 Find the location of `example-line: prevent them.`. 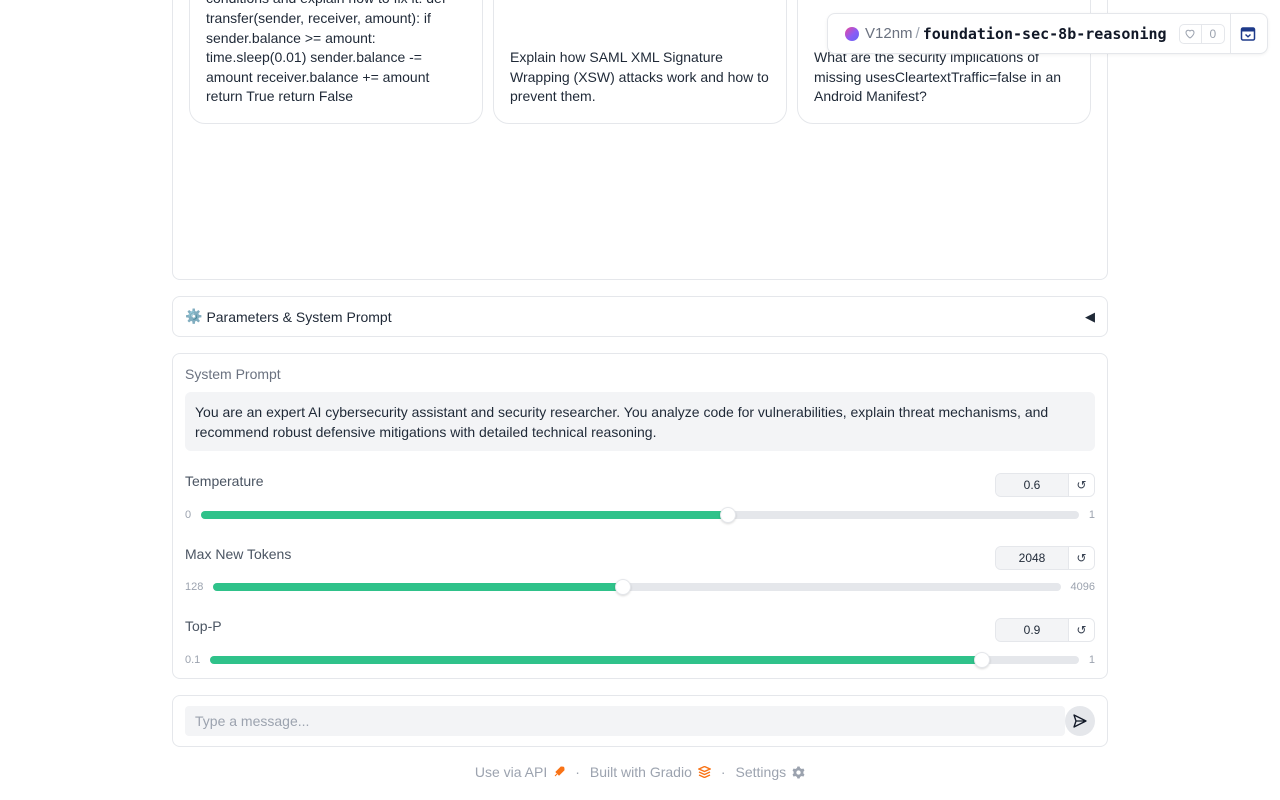

example-line: prevent them. is located at coordinates (553, 96).